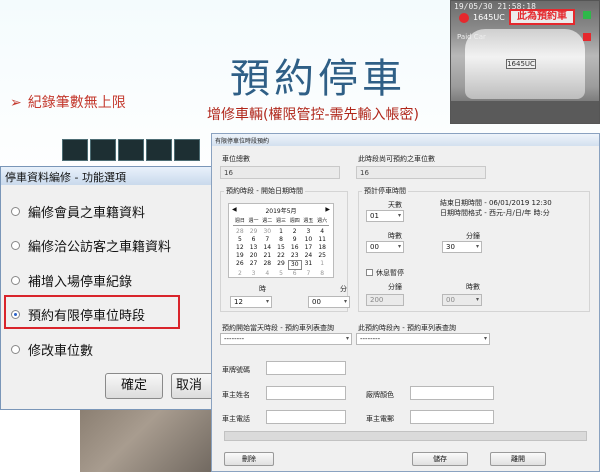  Describe the element at coordinates (309, 256) in the screenshot. I see `calendar-day: 24` at that location.